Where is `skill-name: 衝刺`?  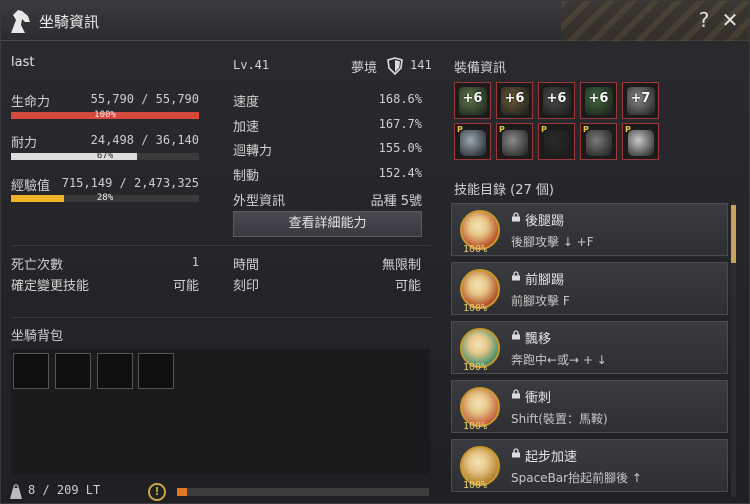
skill-name: 衝刺 is located at coordinates (538, 398).